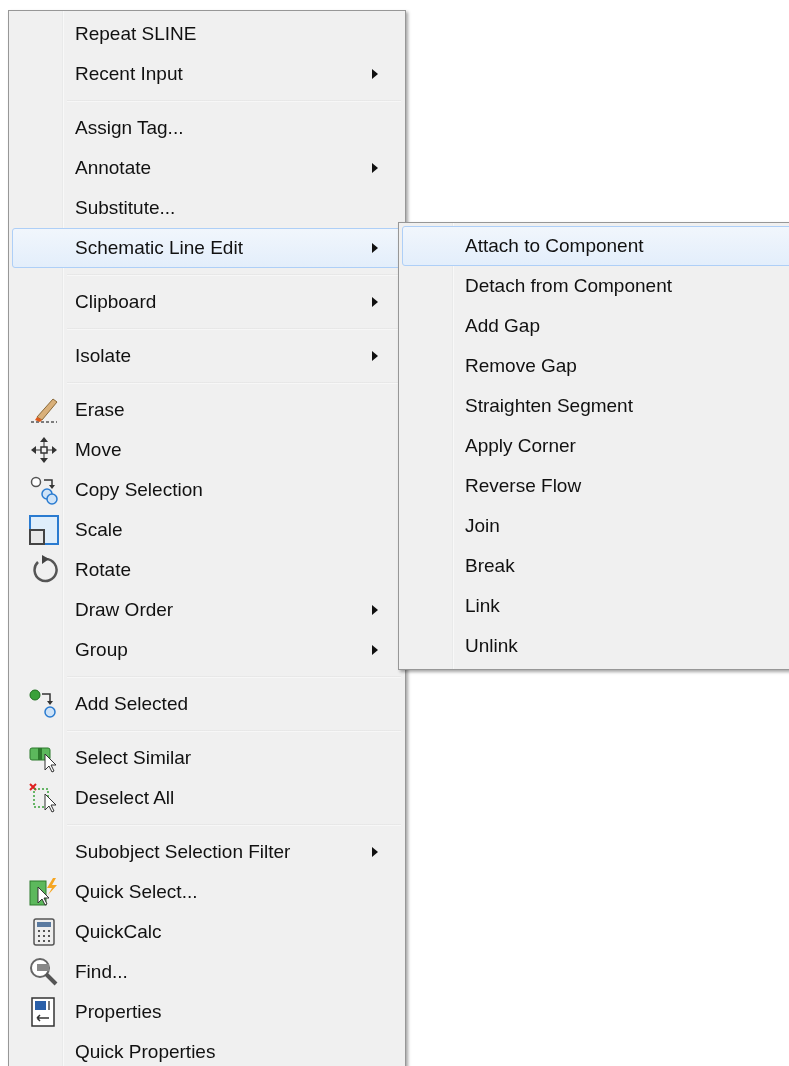 The width and height of the screenshot is (789, 1066). Describe the element at coordinates (207, 74) in the screenshot. I see `menu-item: Recent Input` at that location.